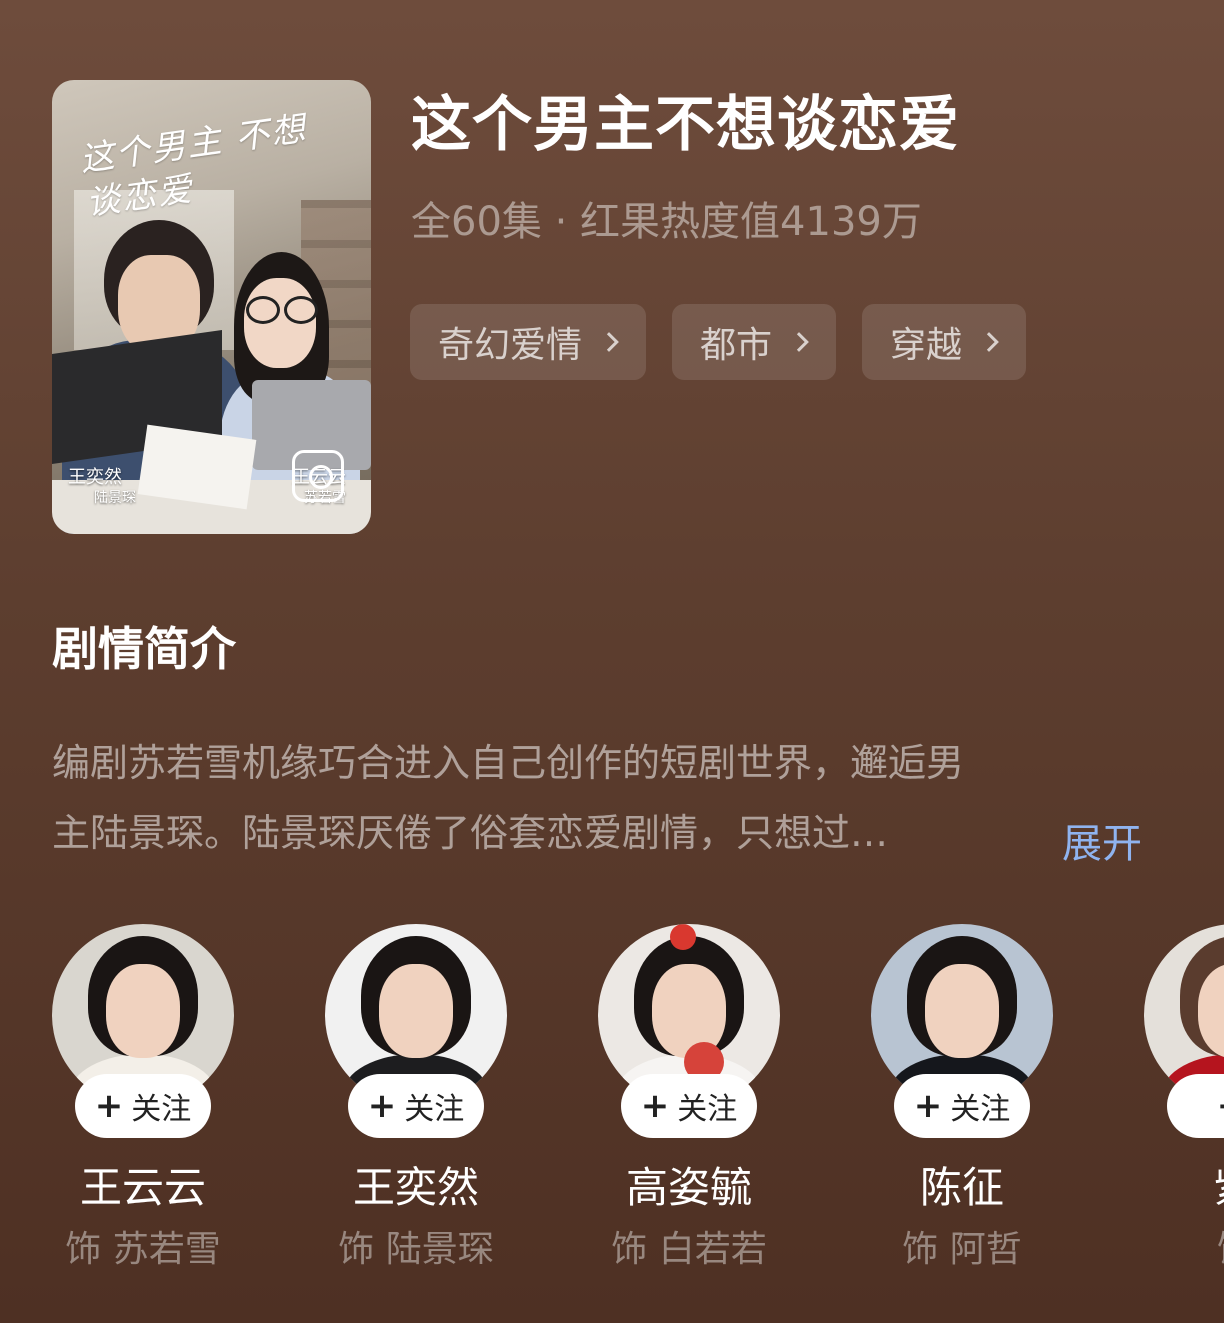  I want to click on image-search-icon, so click(318, 476).